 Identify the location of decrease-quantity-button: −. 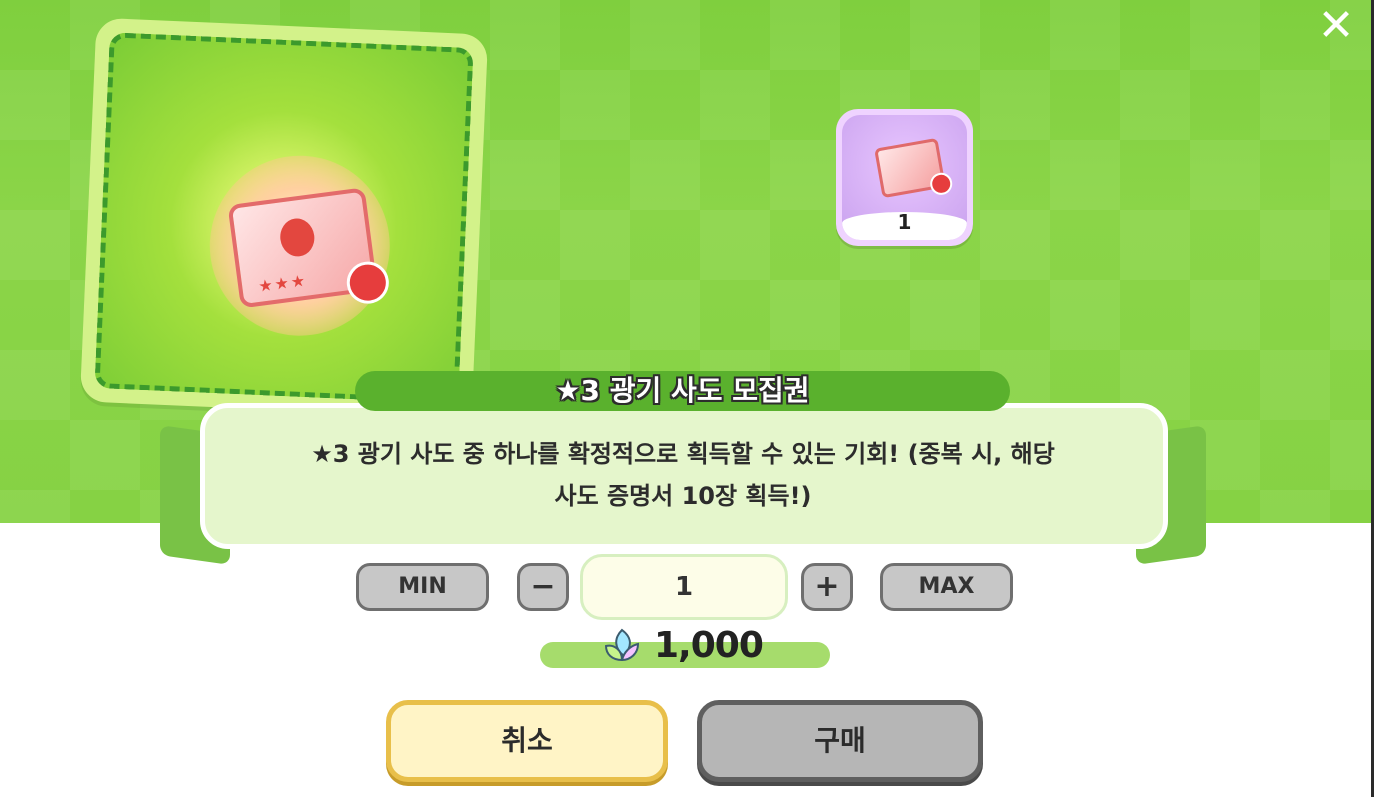
(543, 587).